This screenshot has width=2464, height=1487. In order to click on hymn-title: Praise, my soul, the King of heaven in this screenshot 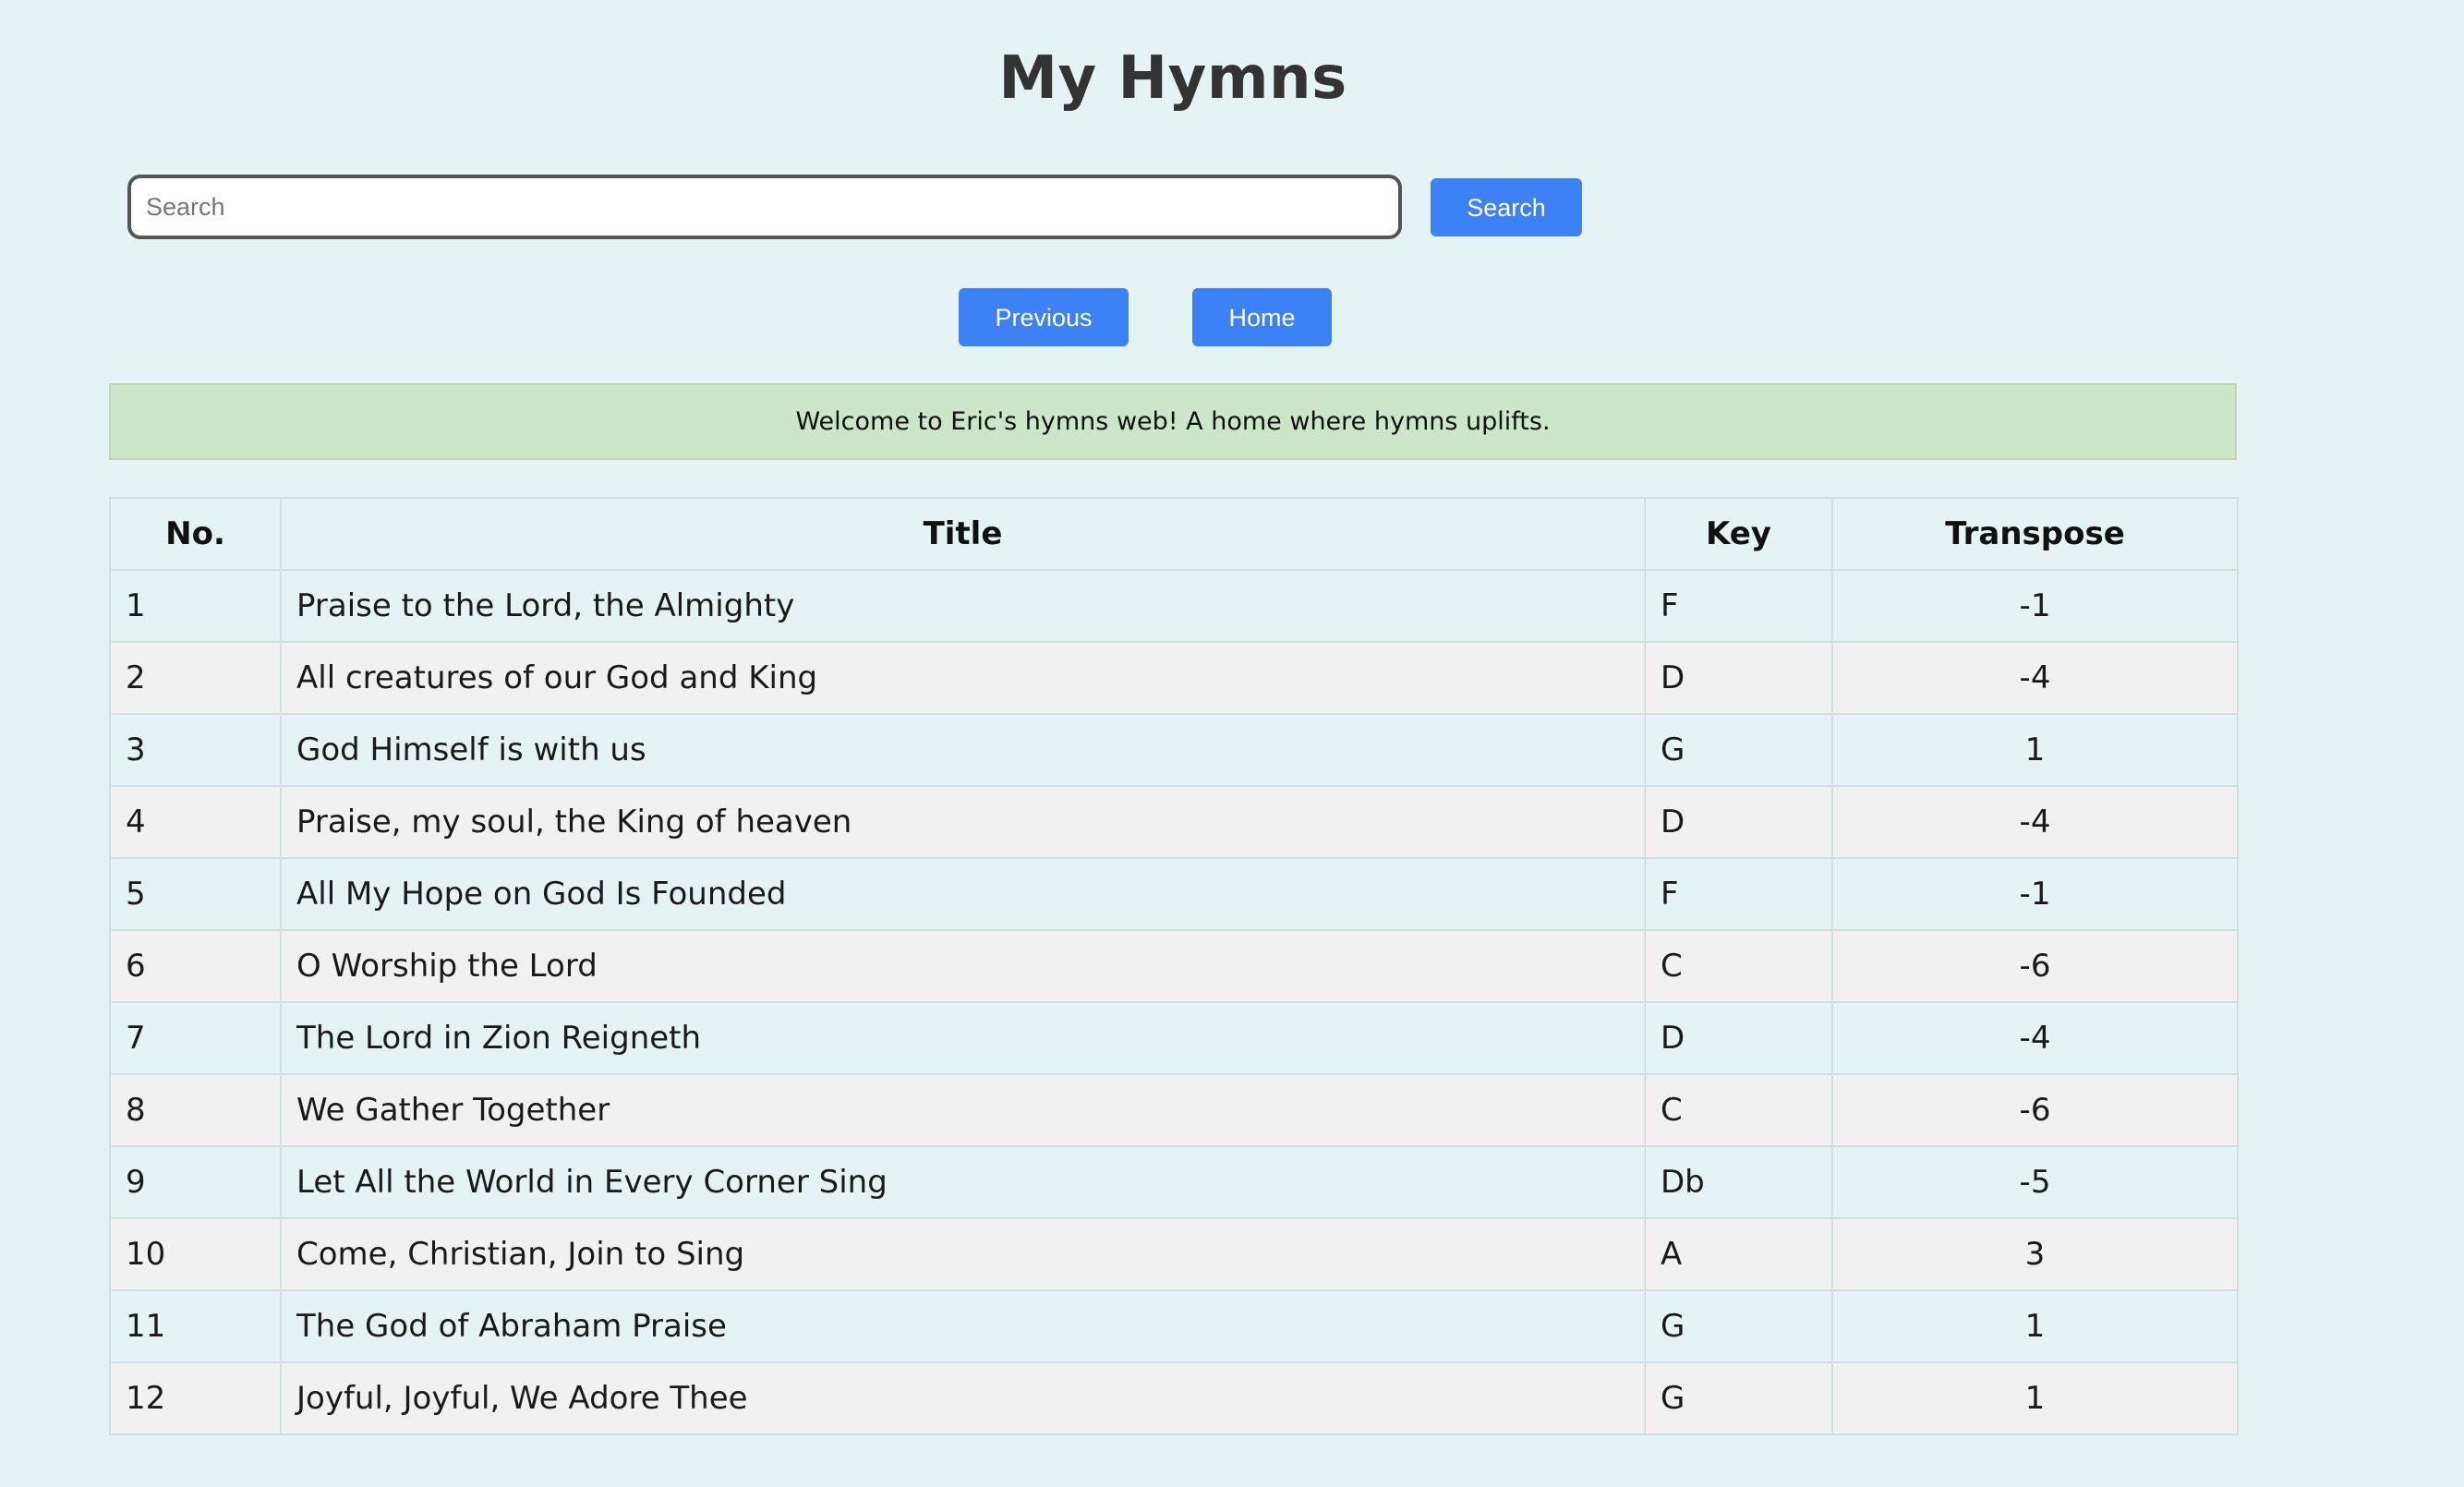, I will do `click(963, 822)`.